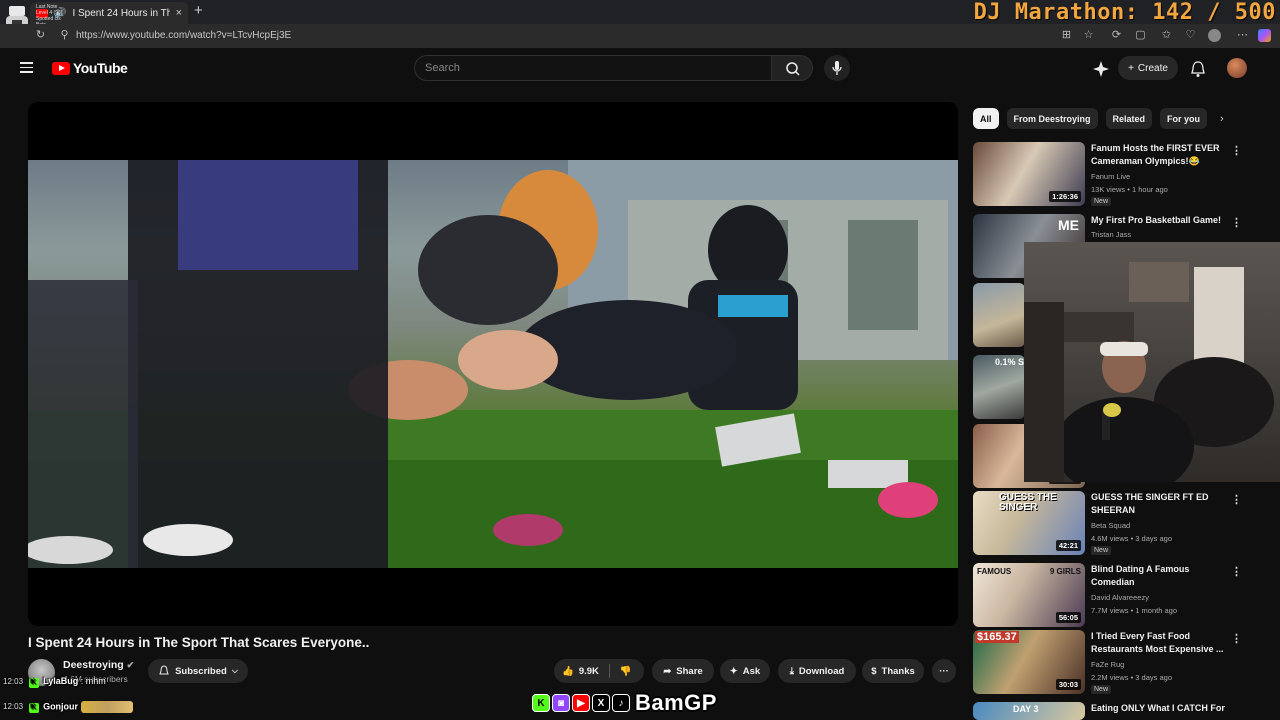 The width and height of the screenshot is (1280, 720). Describe the element at coordinates (100, 68) in the screenshot. I see `youtube-wordmark: YouTube` at that location.